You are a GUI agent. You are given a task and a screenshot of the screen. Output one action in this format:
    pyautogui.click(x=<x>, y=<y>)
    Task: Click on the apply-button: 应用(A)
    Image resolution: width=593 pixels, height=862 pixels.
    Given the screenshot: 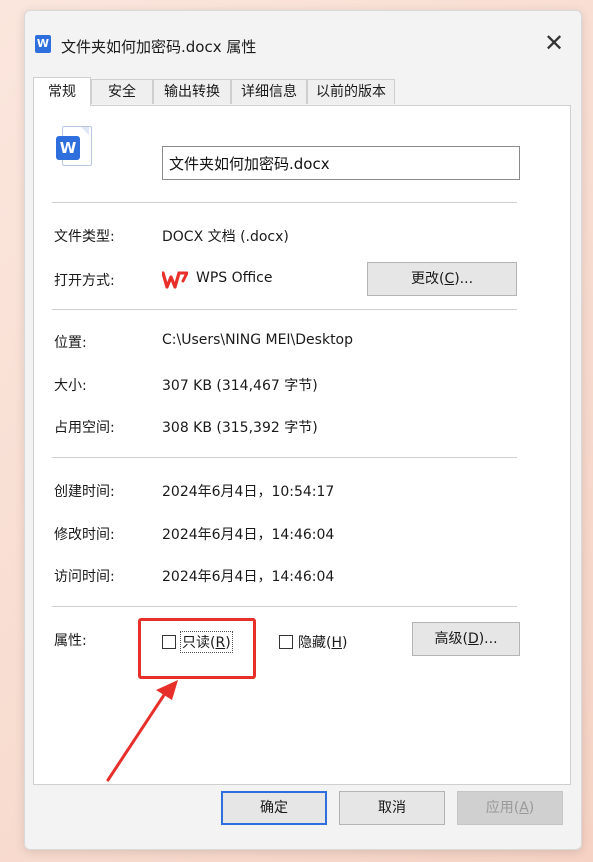 What is the action you would take?
    pyautogui.click(x=510, y=808)
    